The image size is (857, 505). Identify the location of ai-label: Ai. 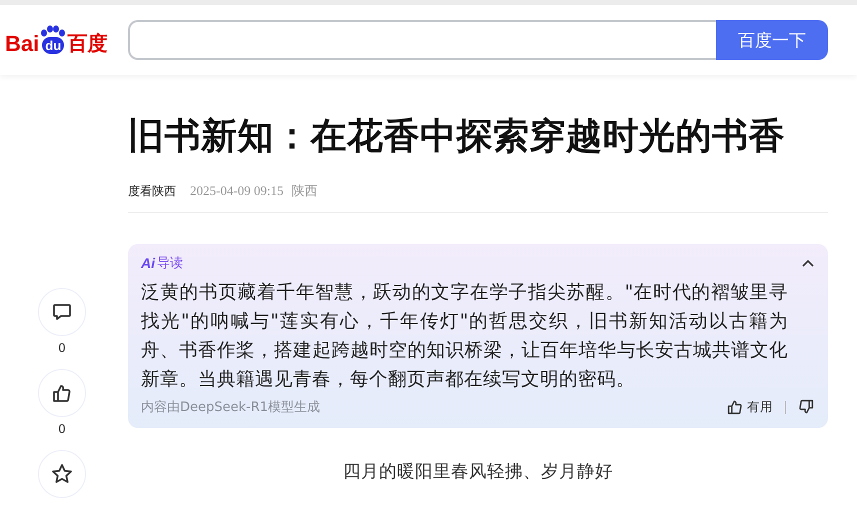
(148, 263).